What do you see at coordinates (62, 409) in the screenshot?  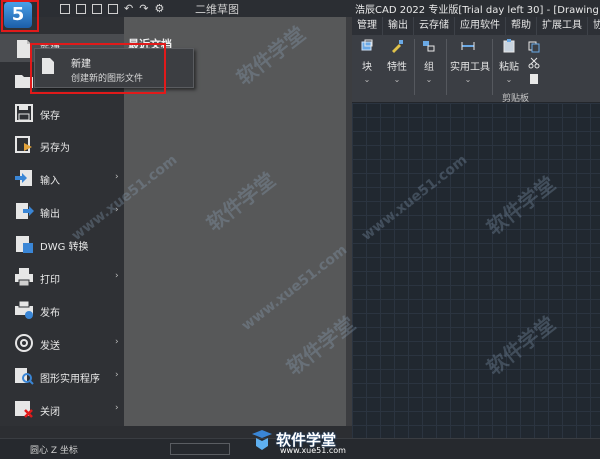 I see `menu-item-close: 关闭 ›` at bounding box center [62, 409].